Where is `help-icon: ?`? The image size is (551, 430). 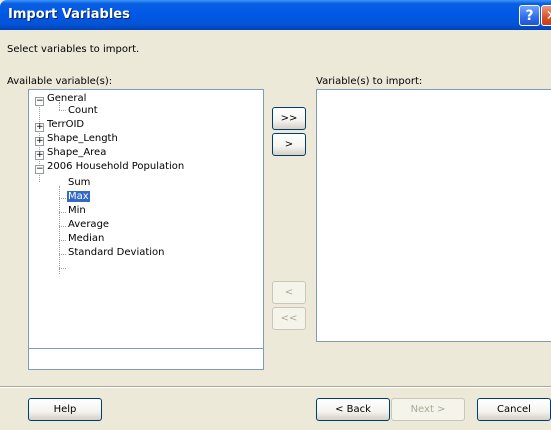 help-icon: ? is located at coordinates (529, 15).